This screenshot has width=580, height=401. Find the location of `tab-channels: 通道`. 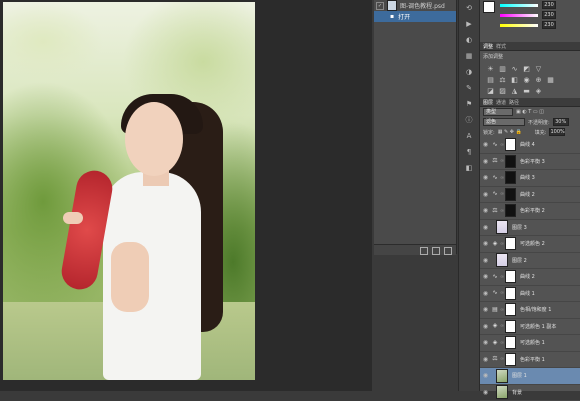

tab-channels: 通道 is located at coordinates (501, 102).